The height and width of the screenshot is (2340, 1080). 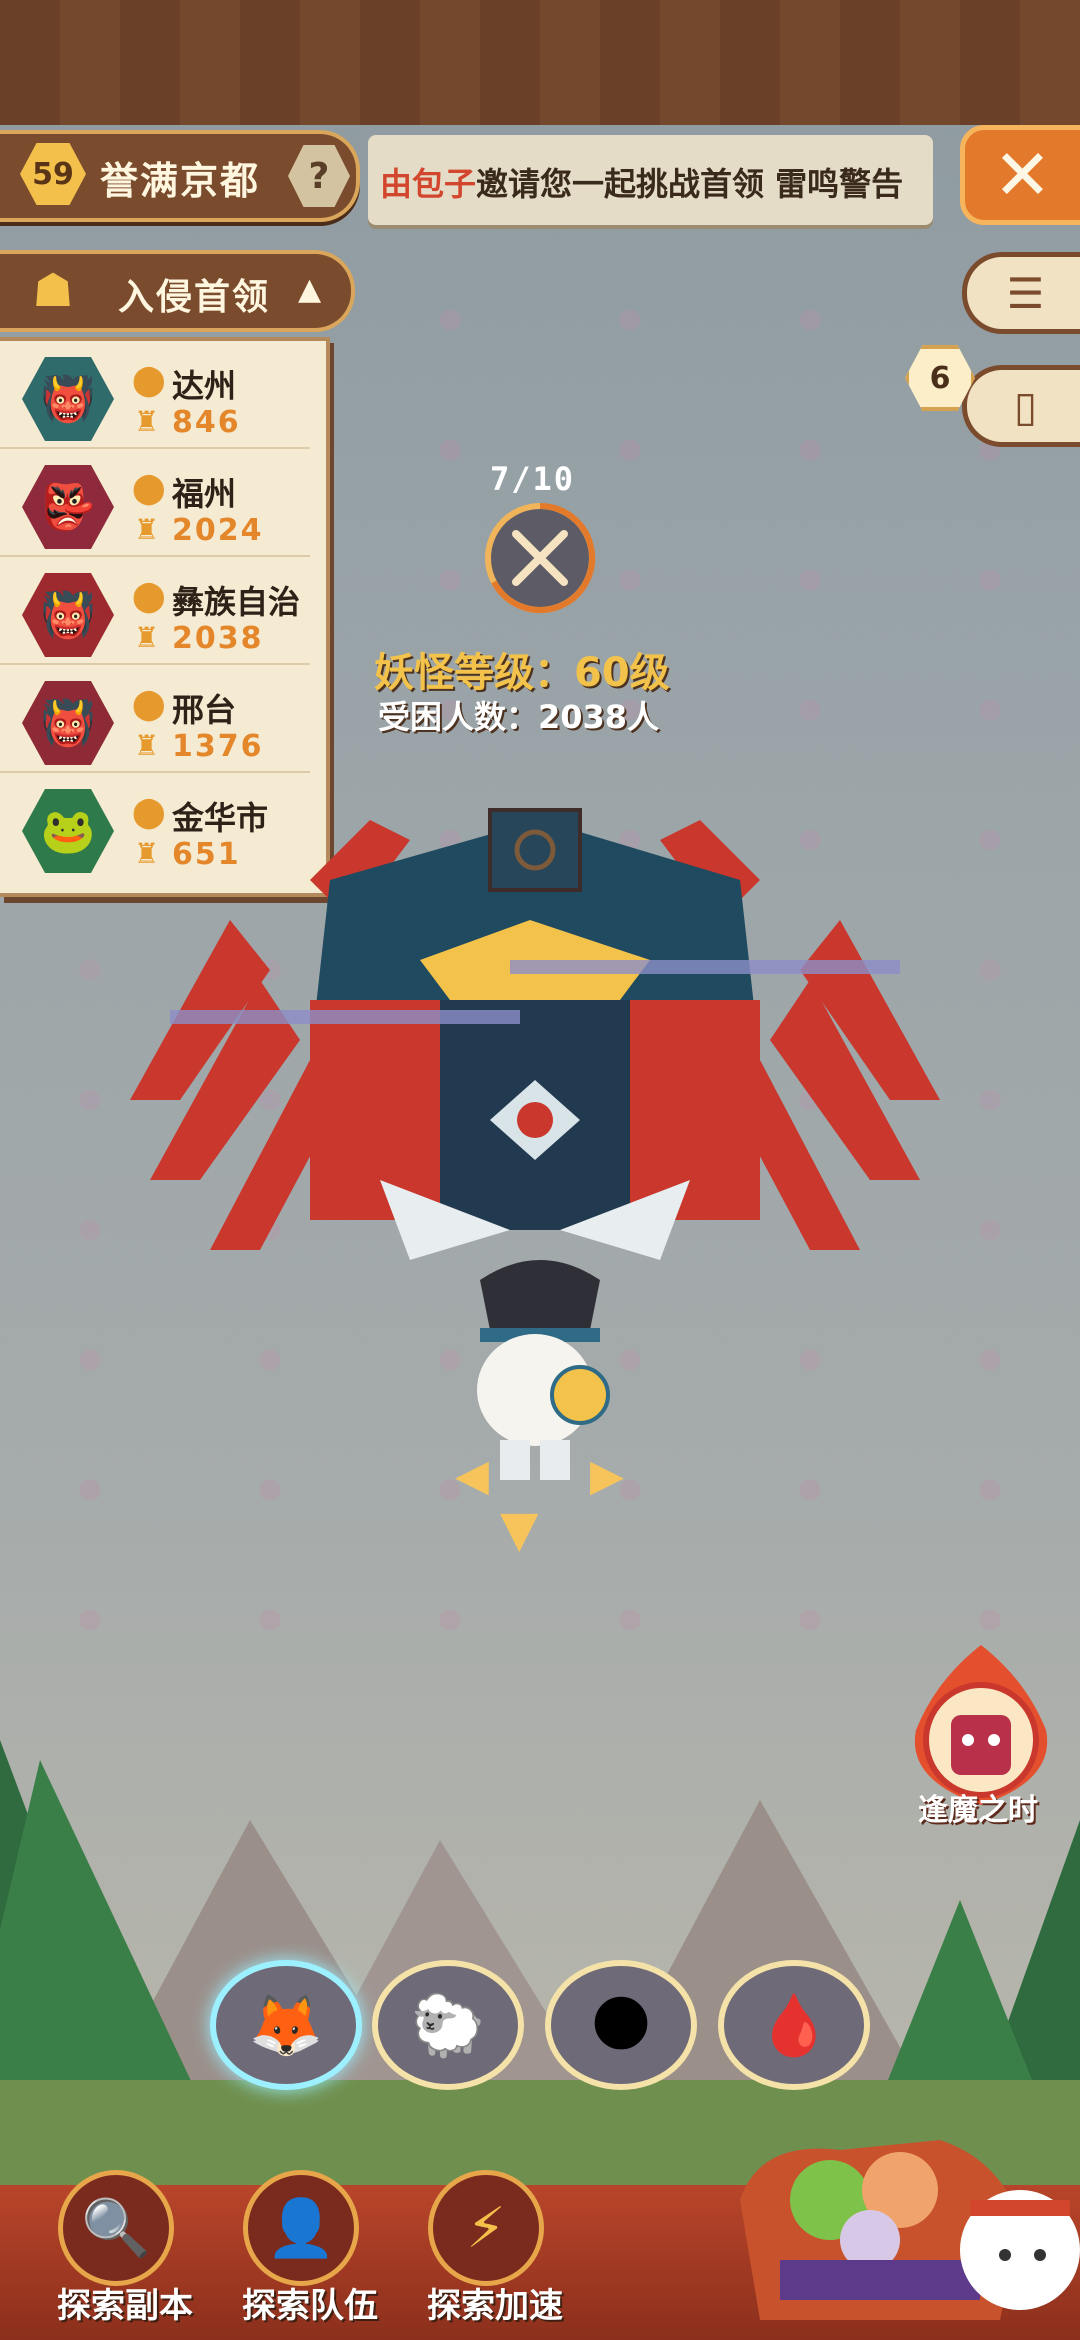 What do you see at coordinates (519, 1529) in the screenshot?
I see `move-down-arrow-icon: ▼` at bounding box center [519, 1529].